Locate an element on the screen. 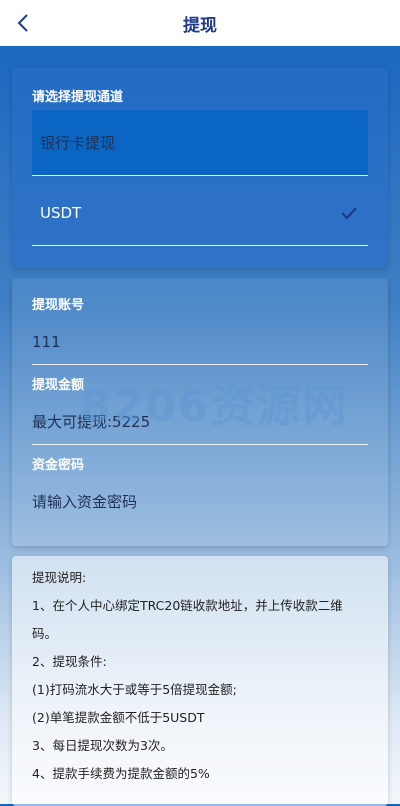 The width and height of the screenshot is (400, 806). amount-label: 提现金额 is located at coordinates (58, 385).